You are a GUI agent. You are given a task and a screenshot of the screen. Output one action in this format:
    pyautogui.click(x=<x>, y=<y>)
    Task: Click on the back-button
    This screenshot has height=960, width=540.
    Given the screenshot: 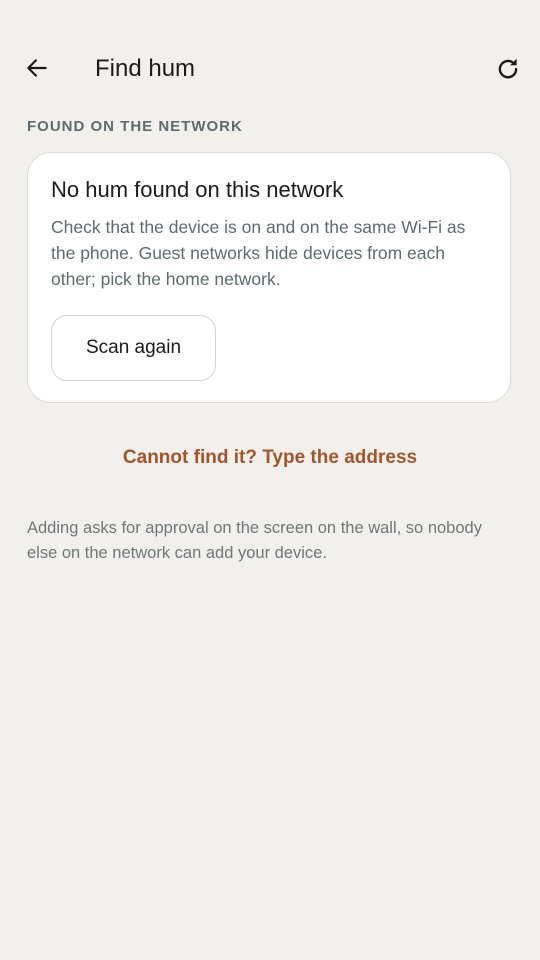 What is the action you would take?
    pyautogui.click(x=37, y=68)
    